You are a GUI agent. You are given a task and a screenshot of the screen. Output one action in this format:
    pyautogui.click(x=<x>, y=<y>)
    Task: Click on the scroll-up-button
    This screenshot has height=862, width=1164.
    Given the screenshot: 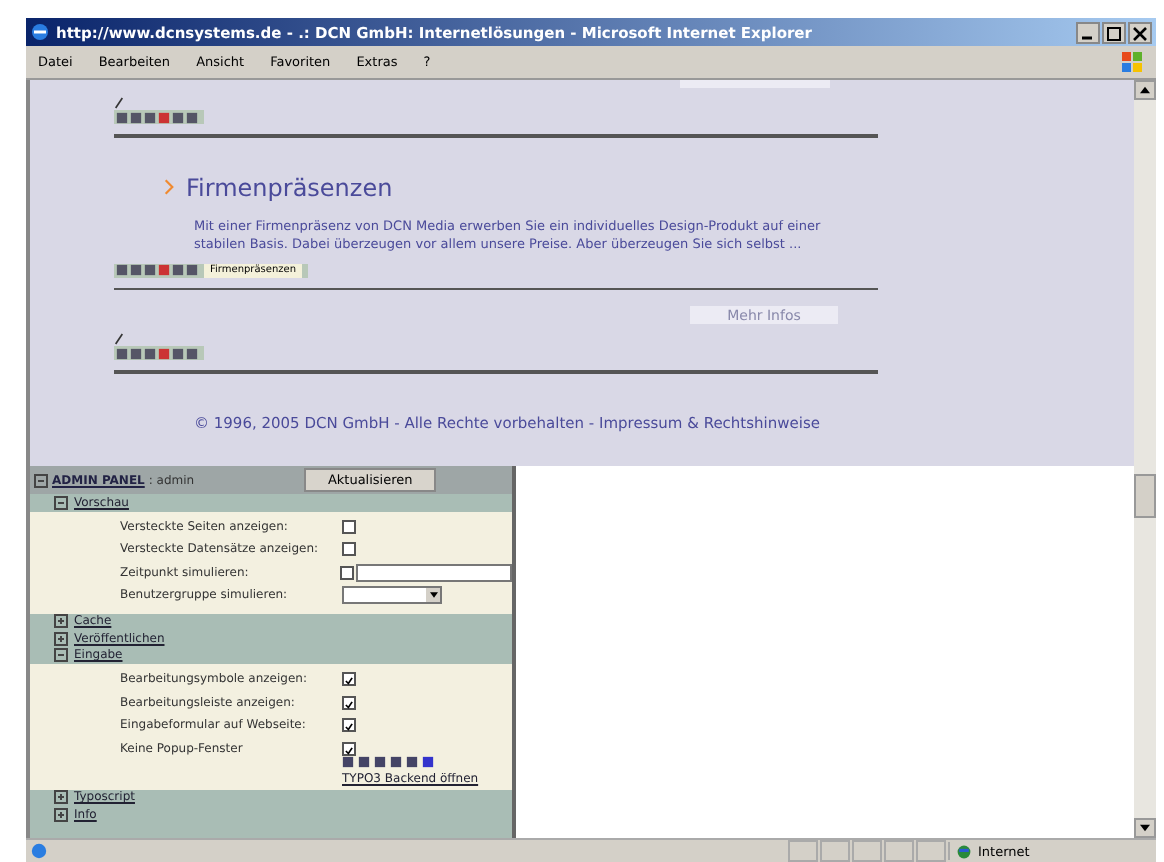 What is the action you would take?
    pyautogui.click(x=1145, y=90)
    